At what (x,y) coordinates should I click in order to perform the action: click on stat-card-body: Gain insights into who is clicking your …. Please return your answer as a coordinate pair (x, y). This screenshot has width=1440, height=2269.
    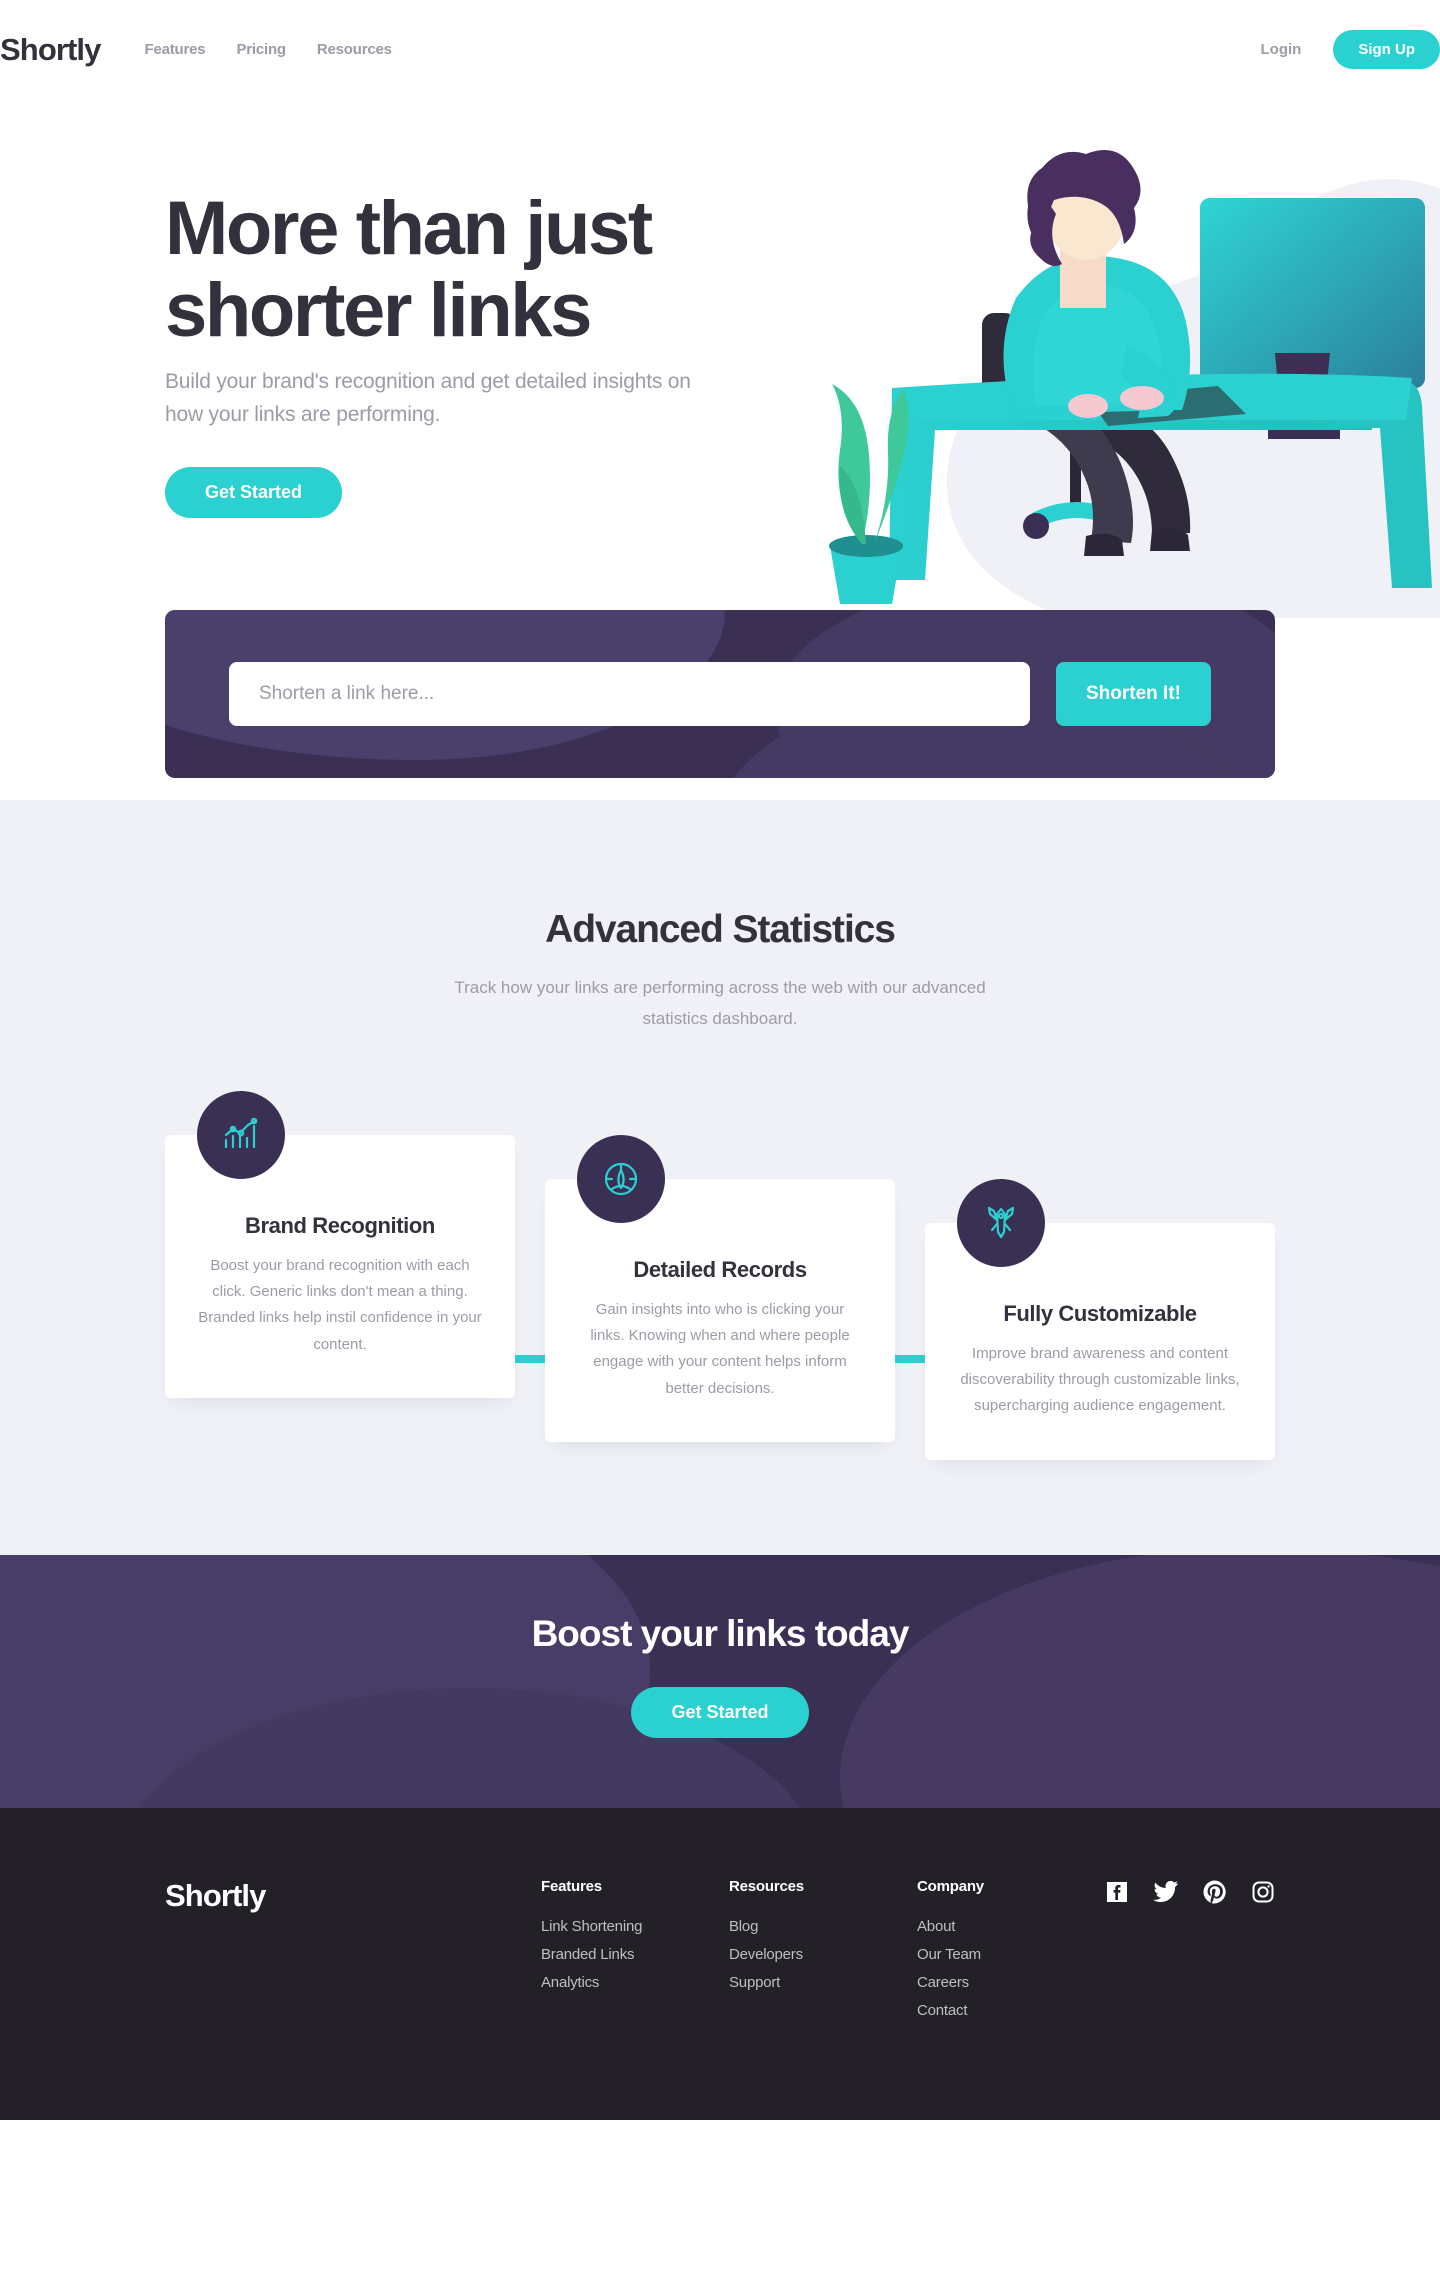
    Looking at the image, I should click on (720, 1348).